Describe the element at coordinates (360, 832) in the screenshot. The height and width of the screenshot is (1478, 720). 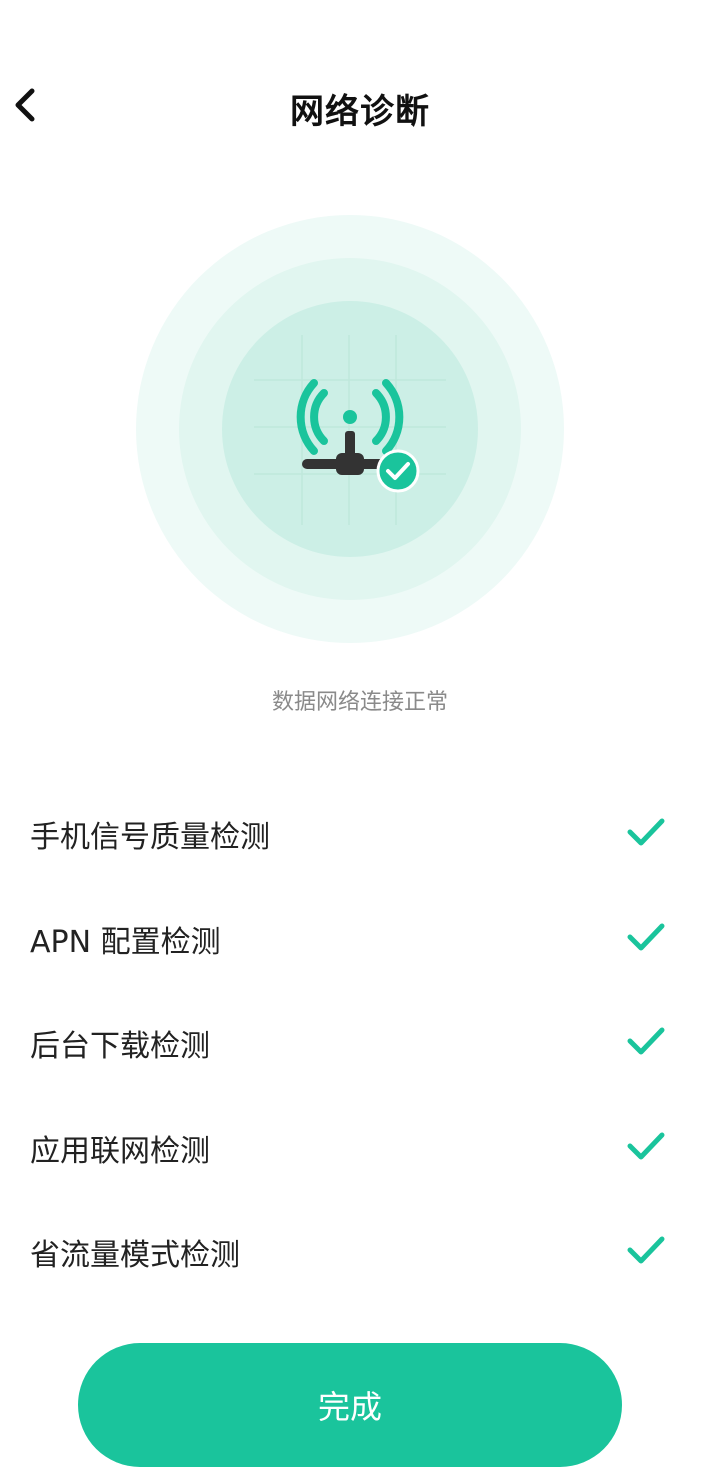
I see `check-item-signal-quality: 手机信号质量检测` at that location.